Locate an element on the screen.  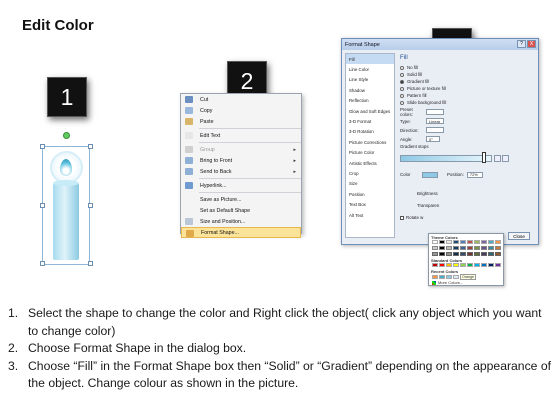
add-stop-icon is located at coordinates (497, 158).